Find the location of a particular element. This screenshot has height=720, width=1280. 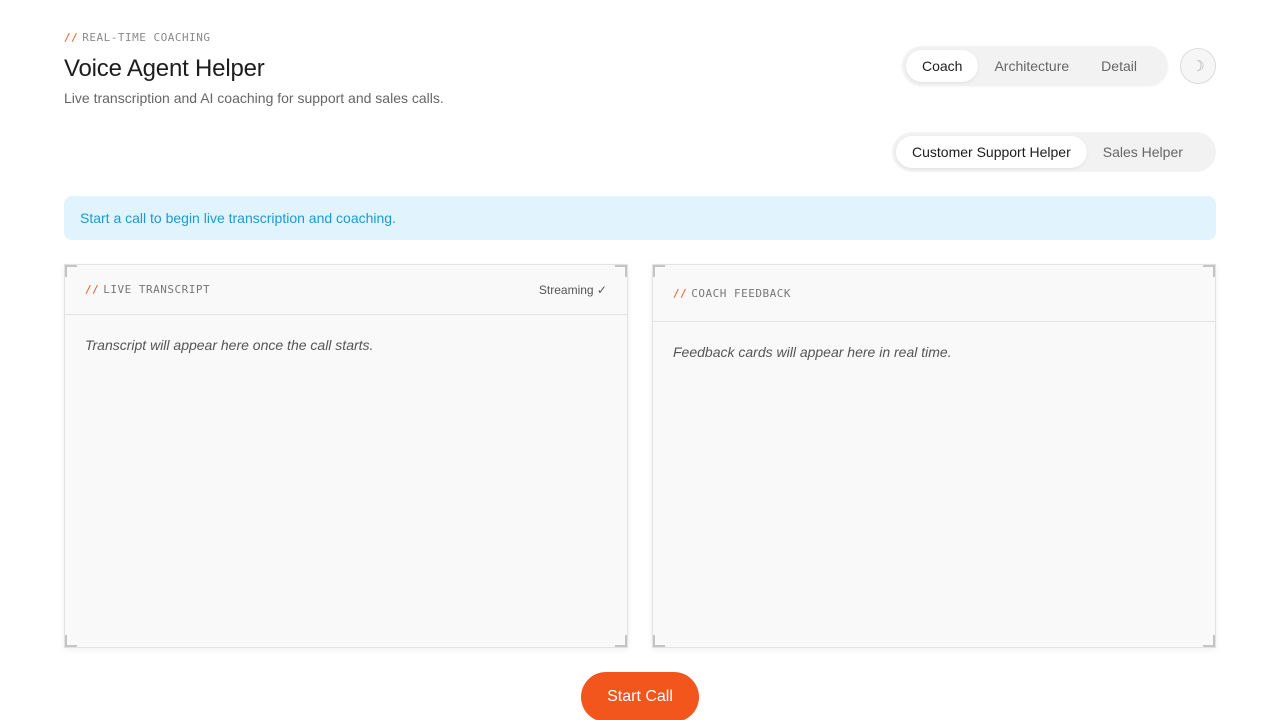

tab-customer-support-helper: Customer Support Helper is located at coordinates (991, 152).